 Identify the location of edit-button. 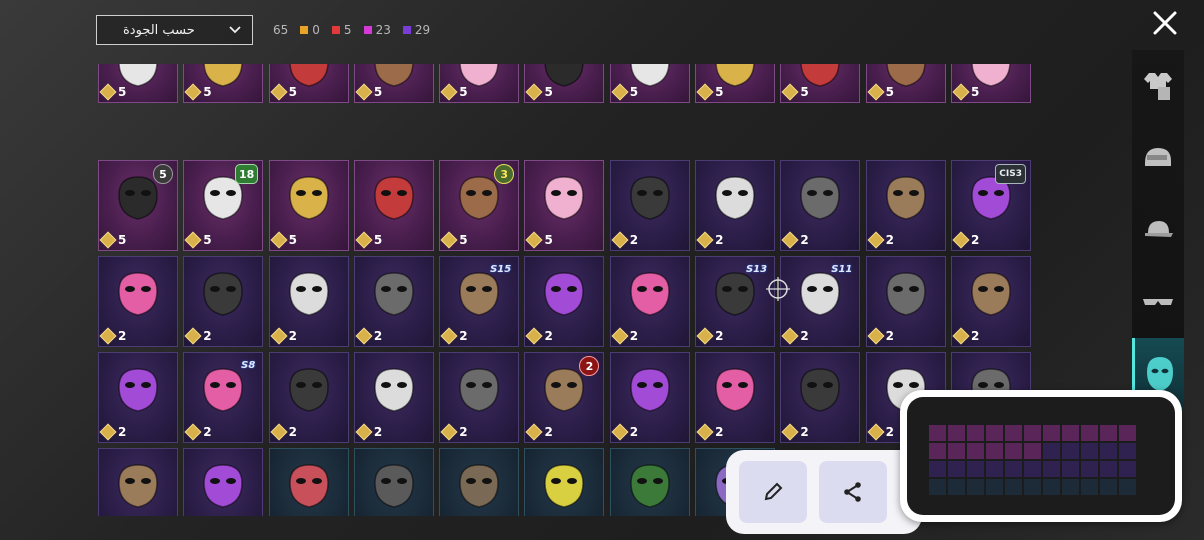
(773, 492).